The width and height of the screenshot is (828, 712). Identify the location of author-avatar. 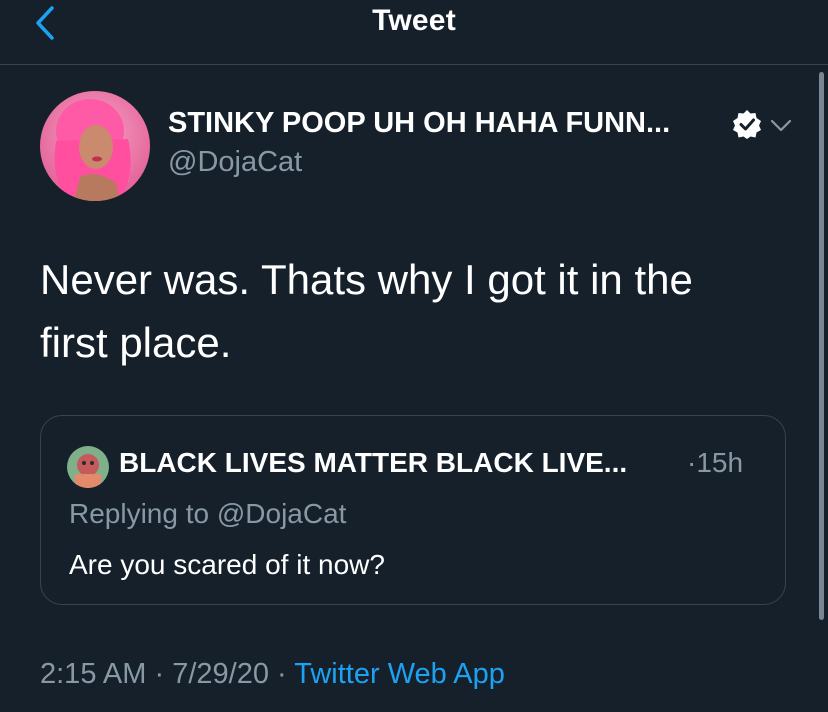
(95, 146).